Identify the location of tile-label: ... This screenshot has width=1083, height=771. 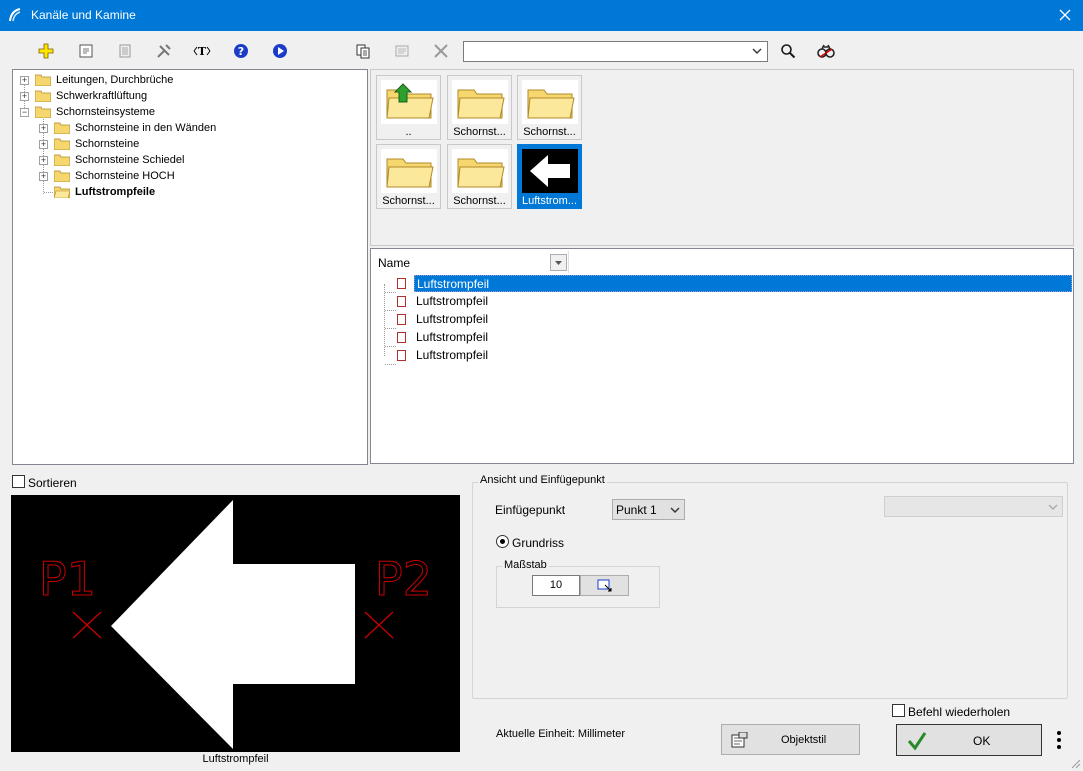
(408, 132).